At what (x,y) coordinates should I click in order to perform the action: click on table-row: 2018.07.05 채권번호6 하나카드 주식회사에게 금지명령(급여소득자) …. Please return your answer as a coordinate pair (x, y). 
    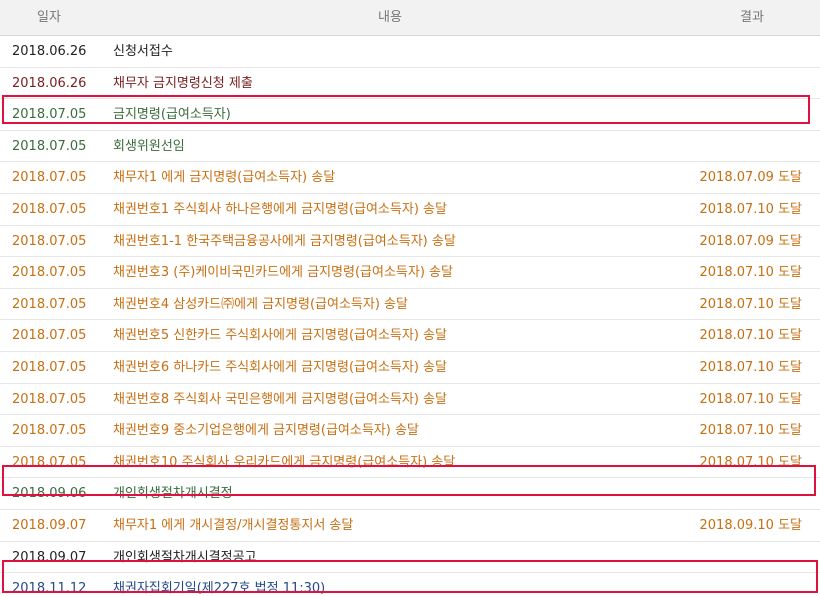
    Looking at the image, I should click on (410, 368).